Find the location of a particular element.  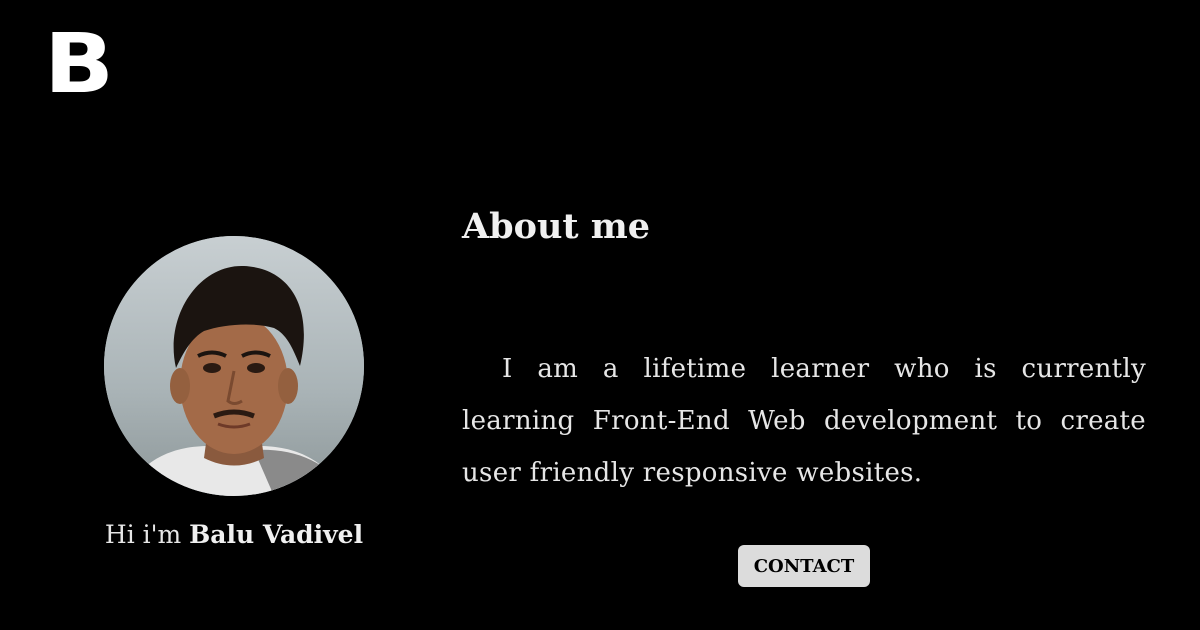

greeting-prefix: Hi i'm is located at coordinates (147, 534).